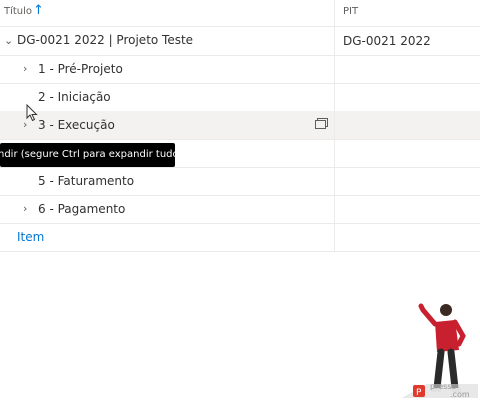  Describe the element at coordinates (76, 125) in the screenshot. I see `row-title: 3 - Execução` at that location.